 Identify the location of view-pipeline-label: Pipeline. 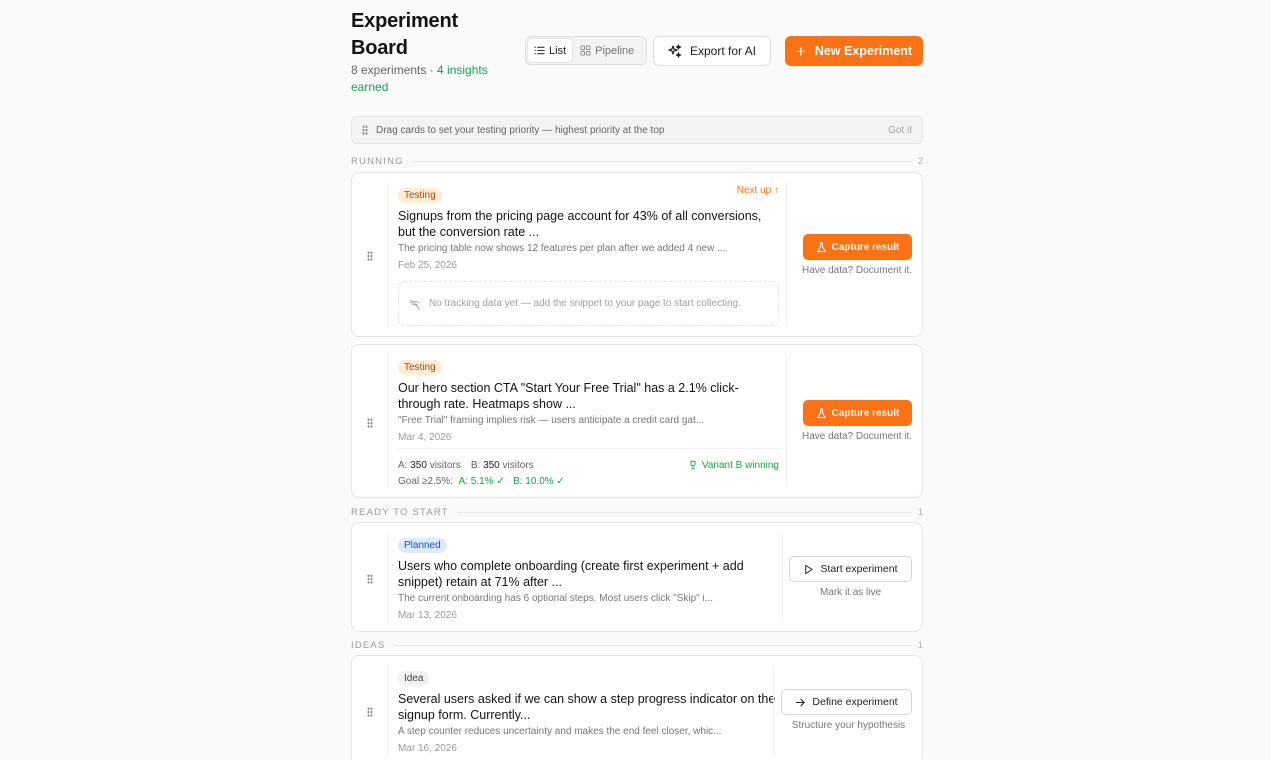
(615, 50).